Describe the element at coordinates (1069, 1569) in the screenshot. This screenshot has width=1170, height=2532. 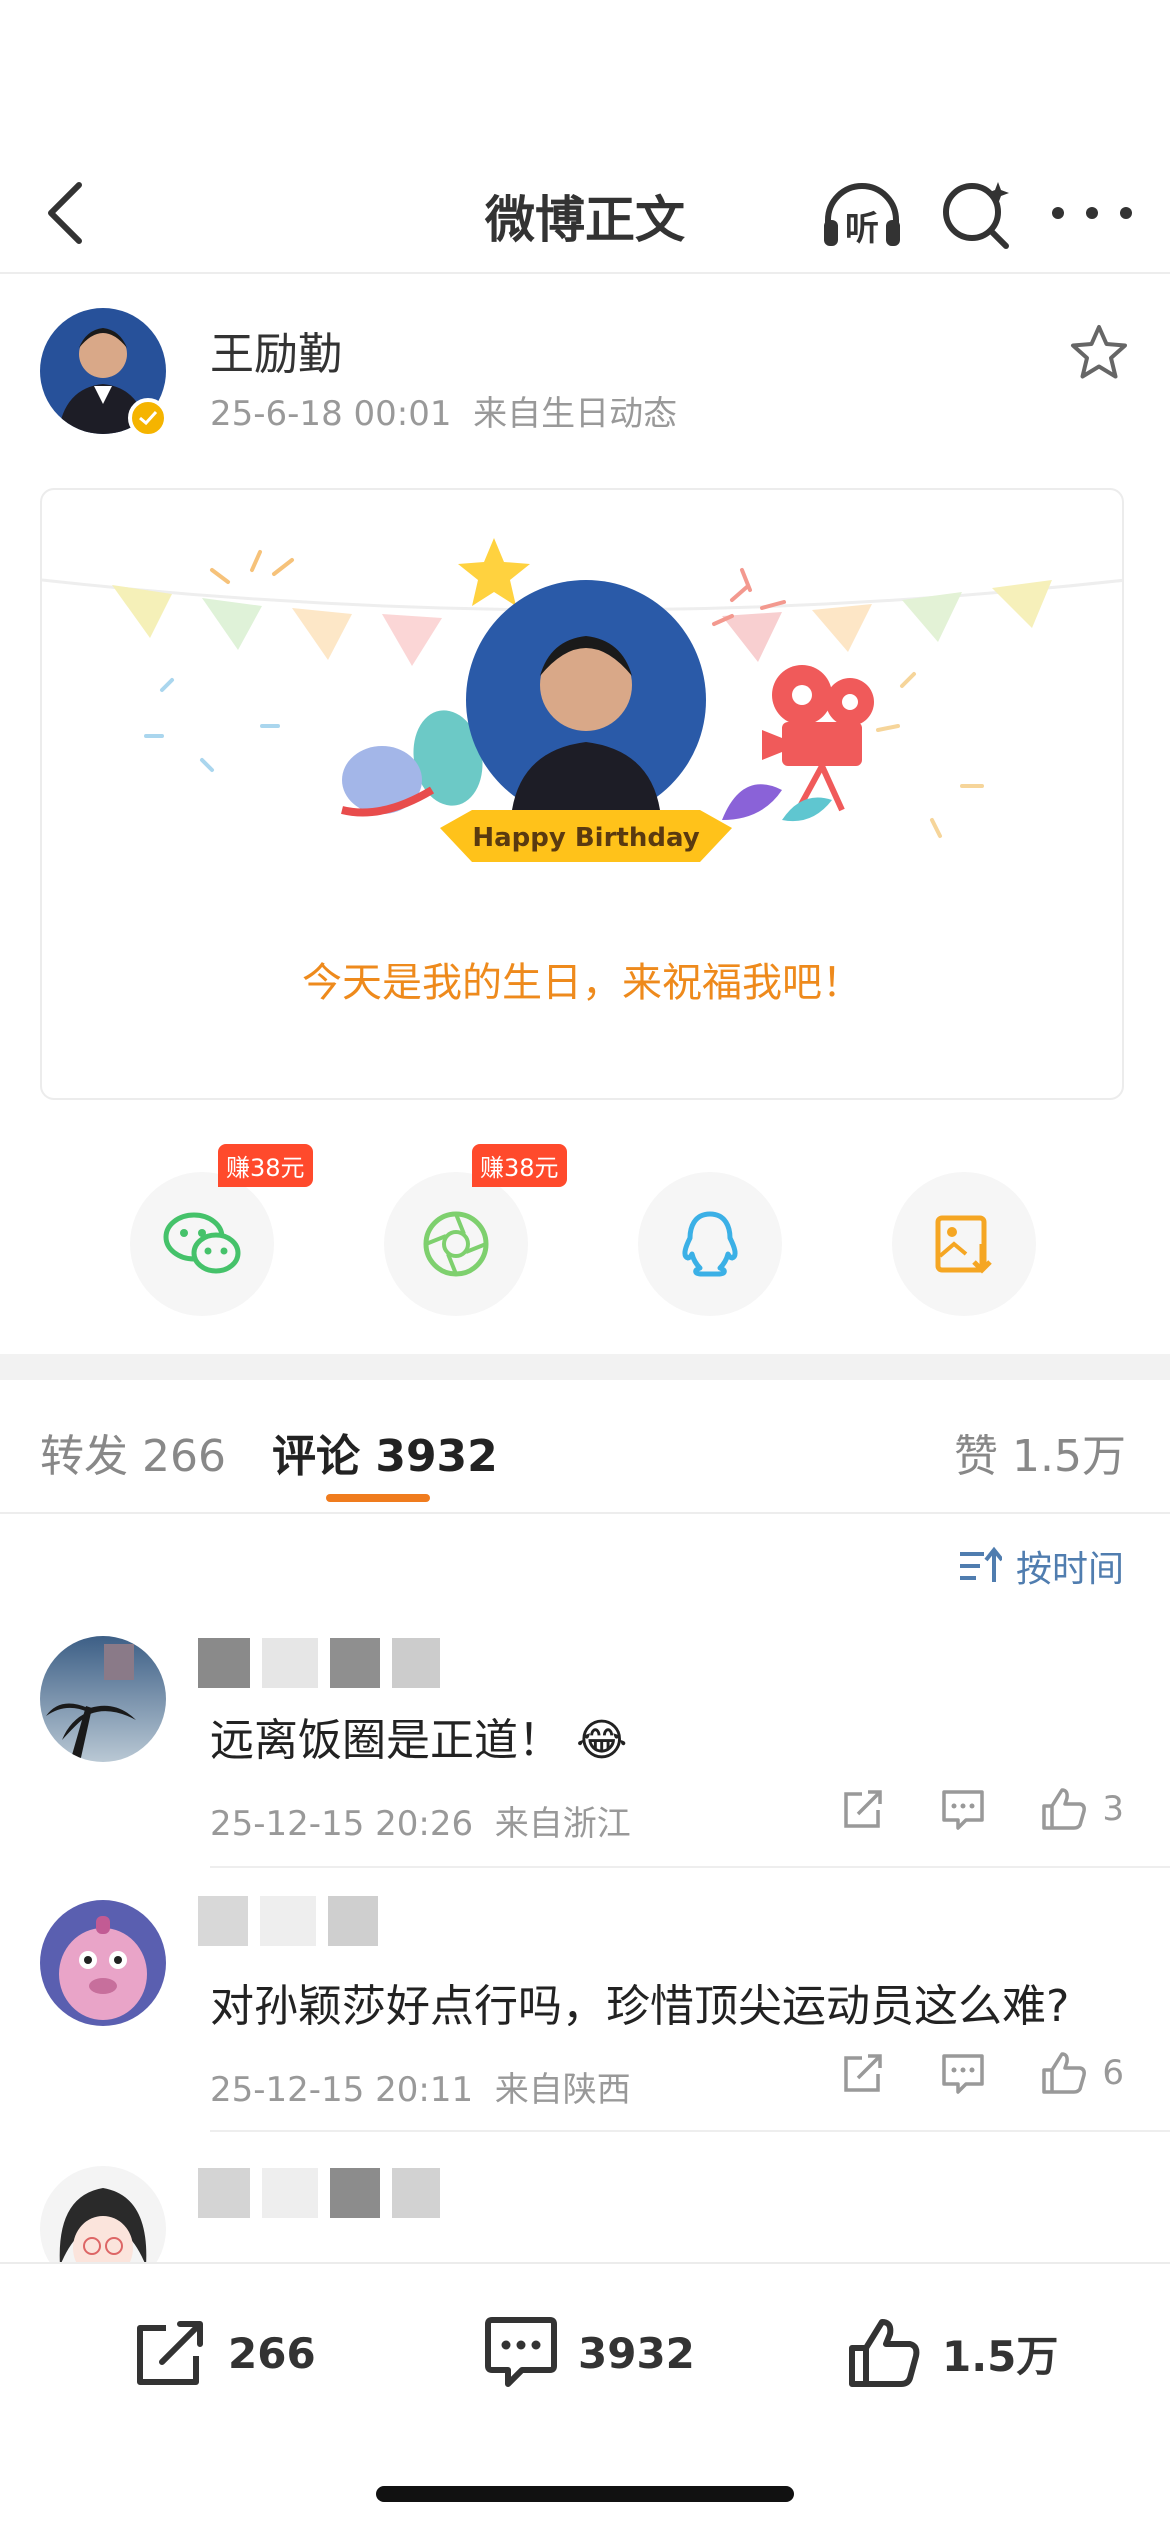
I see `sort-label: 按时间` at that location.